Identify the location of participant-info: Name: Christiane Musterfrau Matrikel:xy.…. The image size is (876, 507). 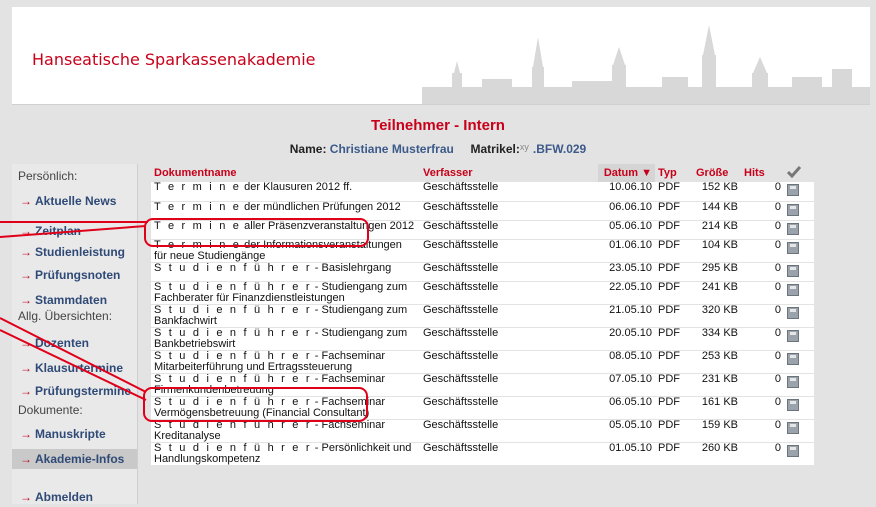
(438, 149).